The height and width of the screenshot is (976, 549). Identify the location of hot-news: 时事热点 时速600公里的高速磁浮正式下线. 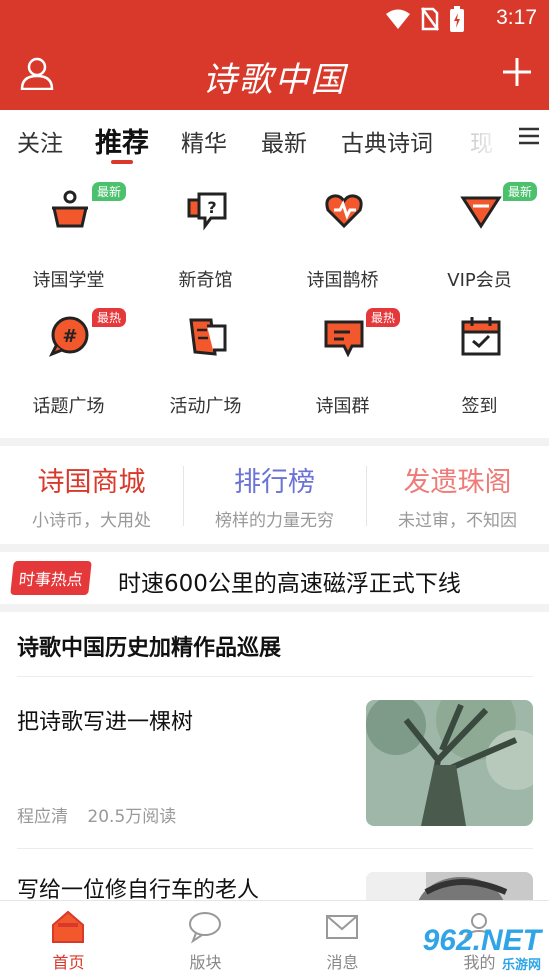
(274, 578).